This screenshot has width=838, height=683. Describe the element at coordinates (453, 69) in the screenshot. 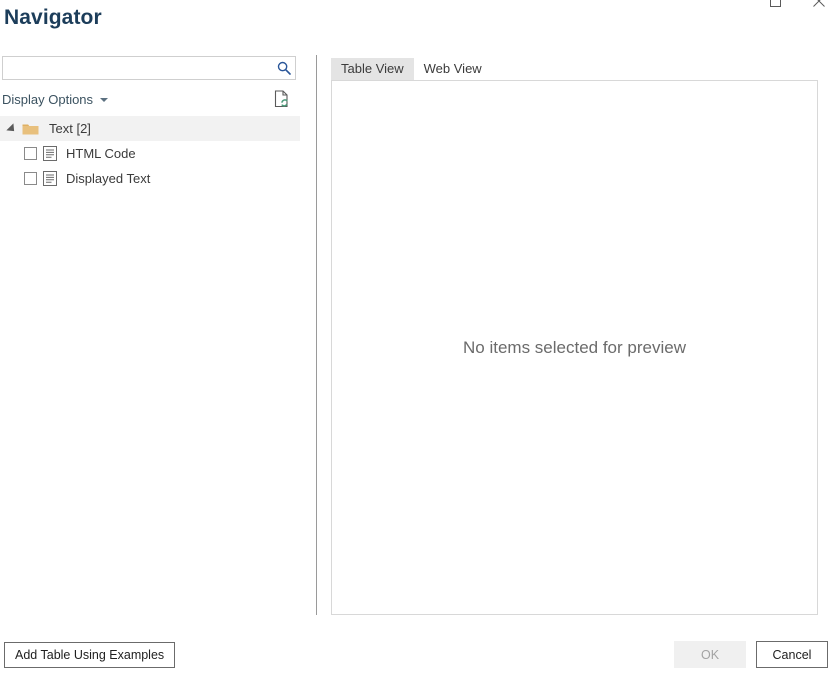

I see `tab-web-view: Web View` at that location.